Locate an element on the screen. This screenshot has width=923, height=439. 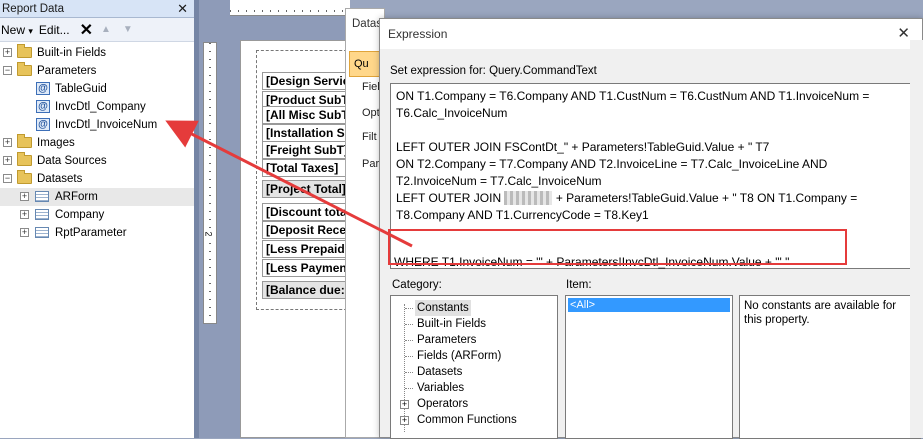
expression-line is located at coordinates (652, 130).